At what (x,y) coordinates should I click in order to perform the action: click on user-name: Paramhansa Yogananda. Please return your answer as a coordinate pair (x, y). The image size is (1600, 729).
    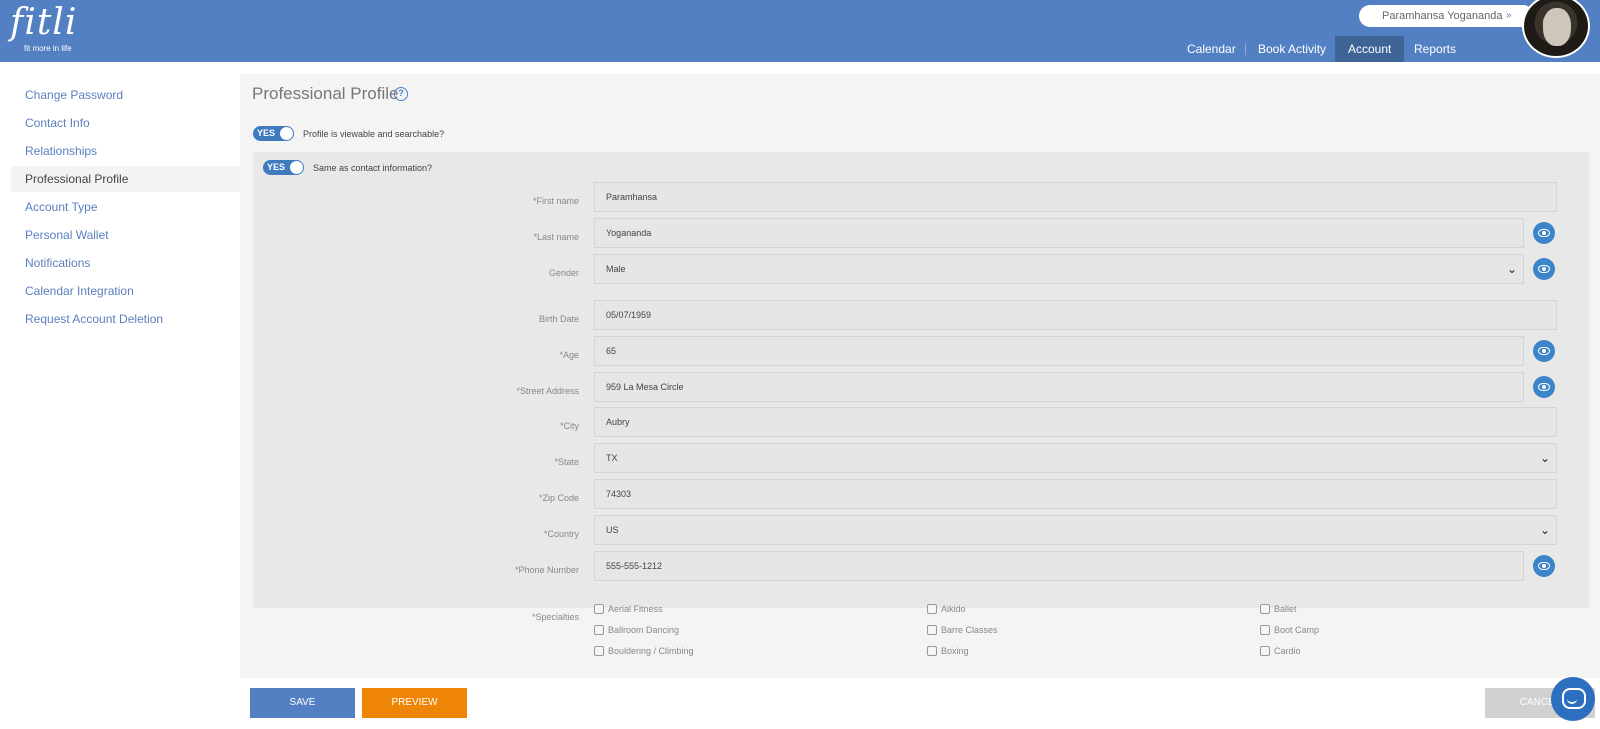
    Looking at the image, I should click on (1442, 16).